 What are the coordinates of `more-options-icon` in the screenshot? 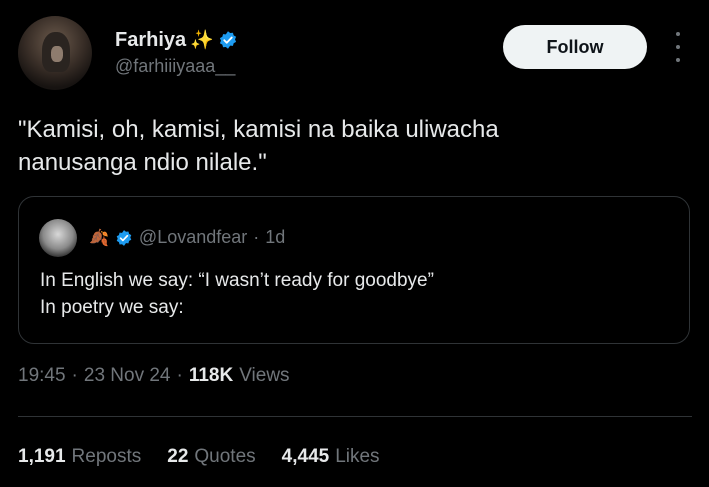 It's located at (678, 47).